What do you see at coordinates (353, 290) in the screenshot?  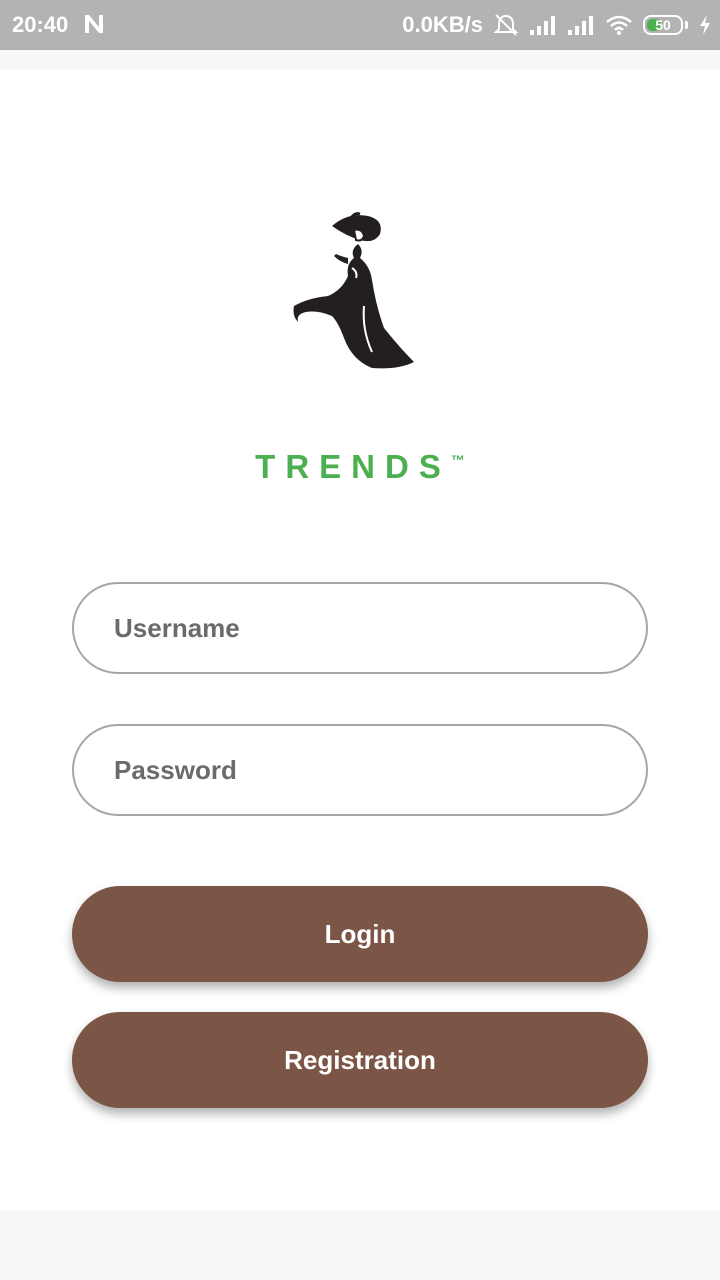 I see `lady-dress-logo` at bounding box center [353, 290].